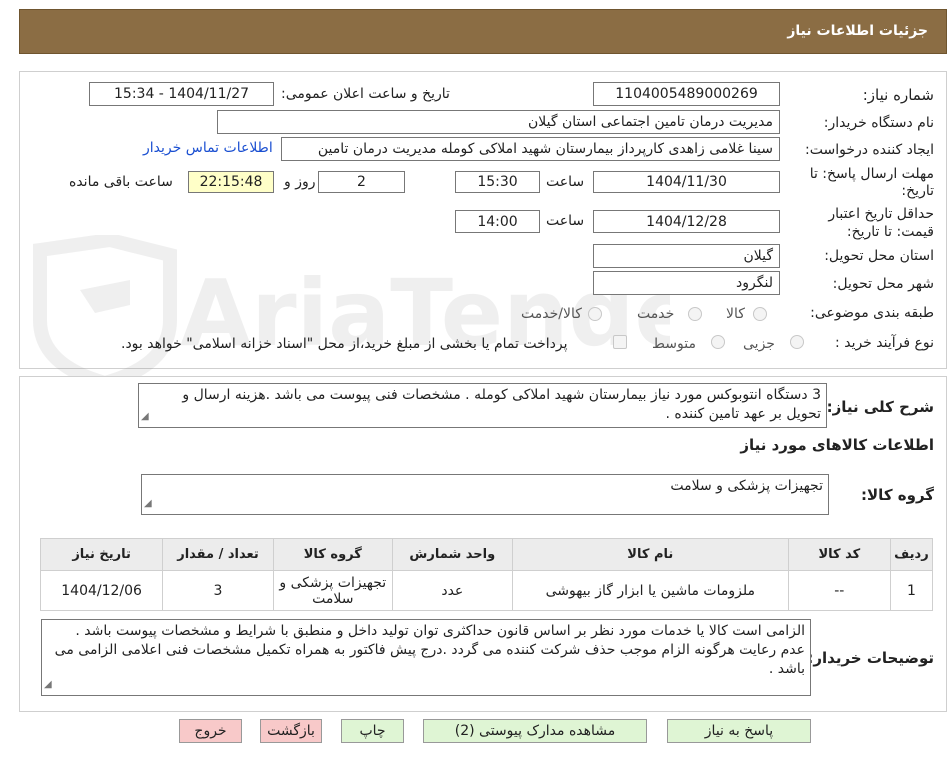 This screenshot has height=764, width=951. What do you see at coordinates (208, 148) in the screenshot?
I see `buyer-contact-link: اطلاعات تماس خریدار` at bounding box center [208, 148].